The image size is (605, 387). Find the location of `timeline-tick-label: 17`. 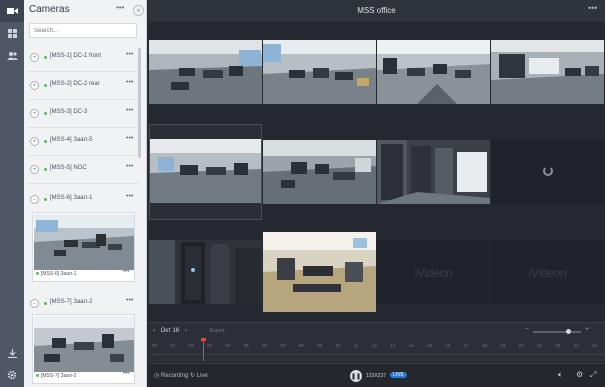

timeline-tick-label: 17 is located at coordinates (466, 345).